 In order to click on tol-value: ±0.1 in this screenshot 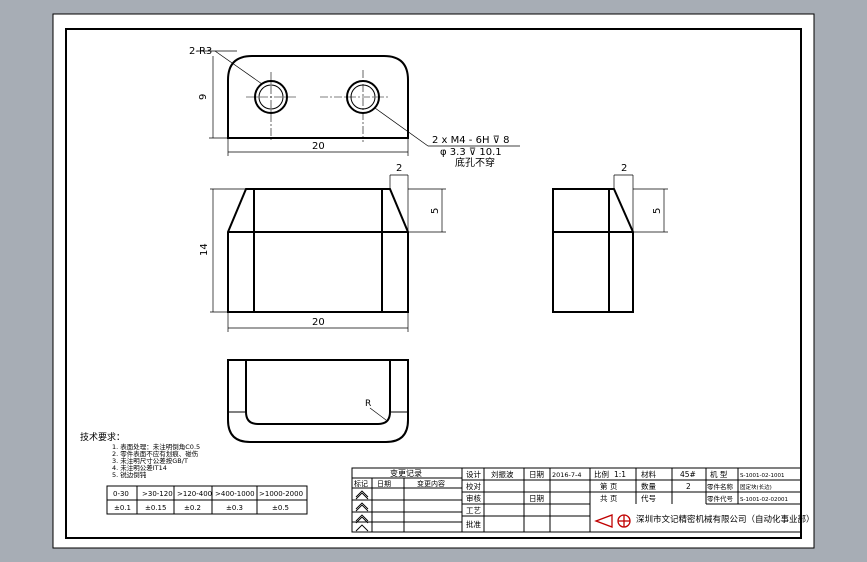, I will do `click(122, 508)`.